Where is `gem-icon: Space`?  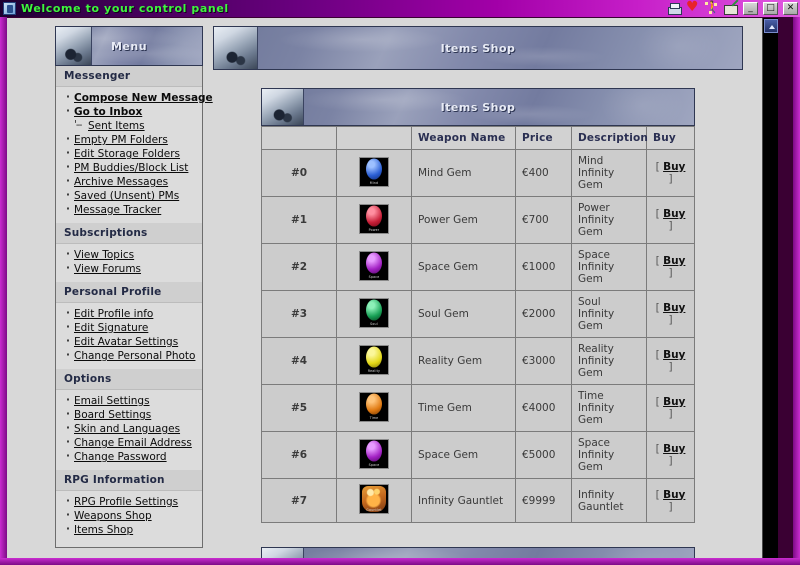
gem-icon: Space is located at coordinates (374, 265).